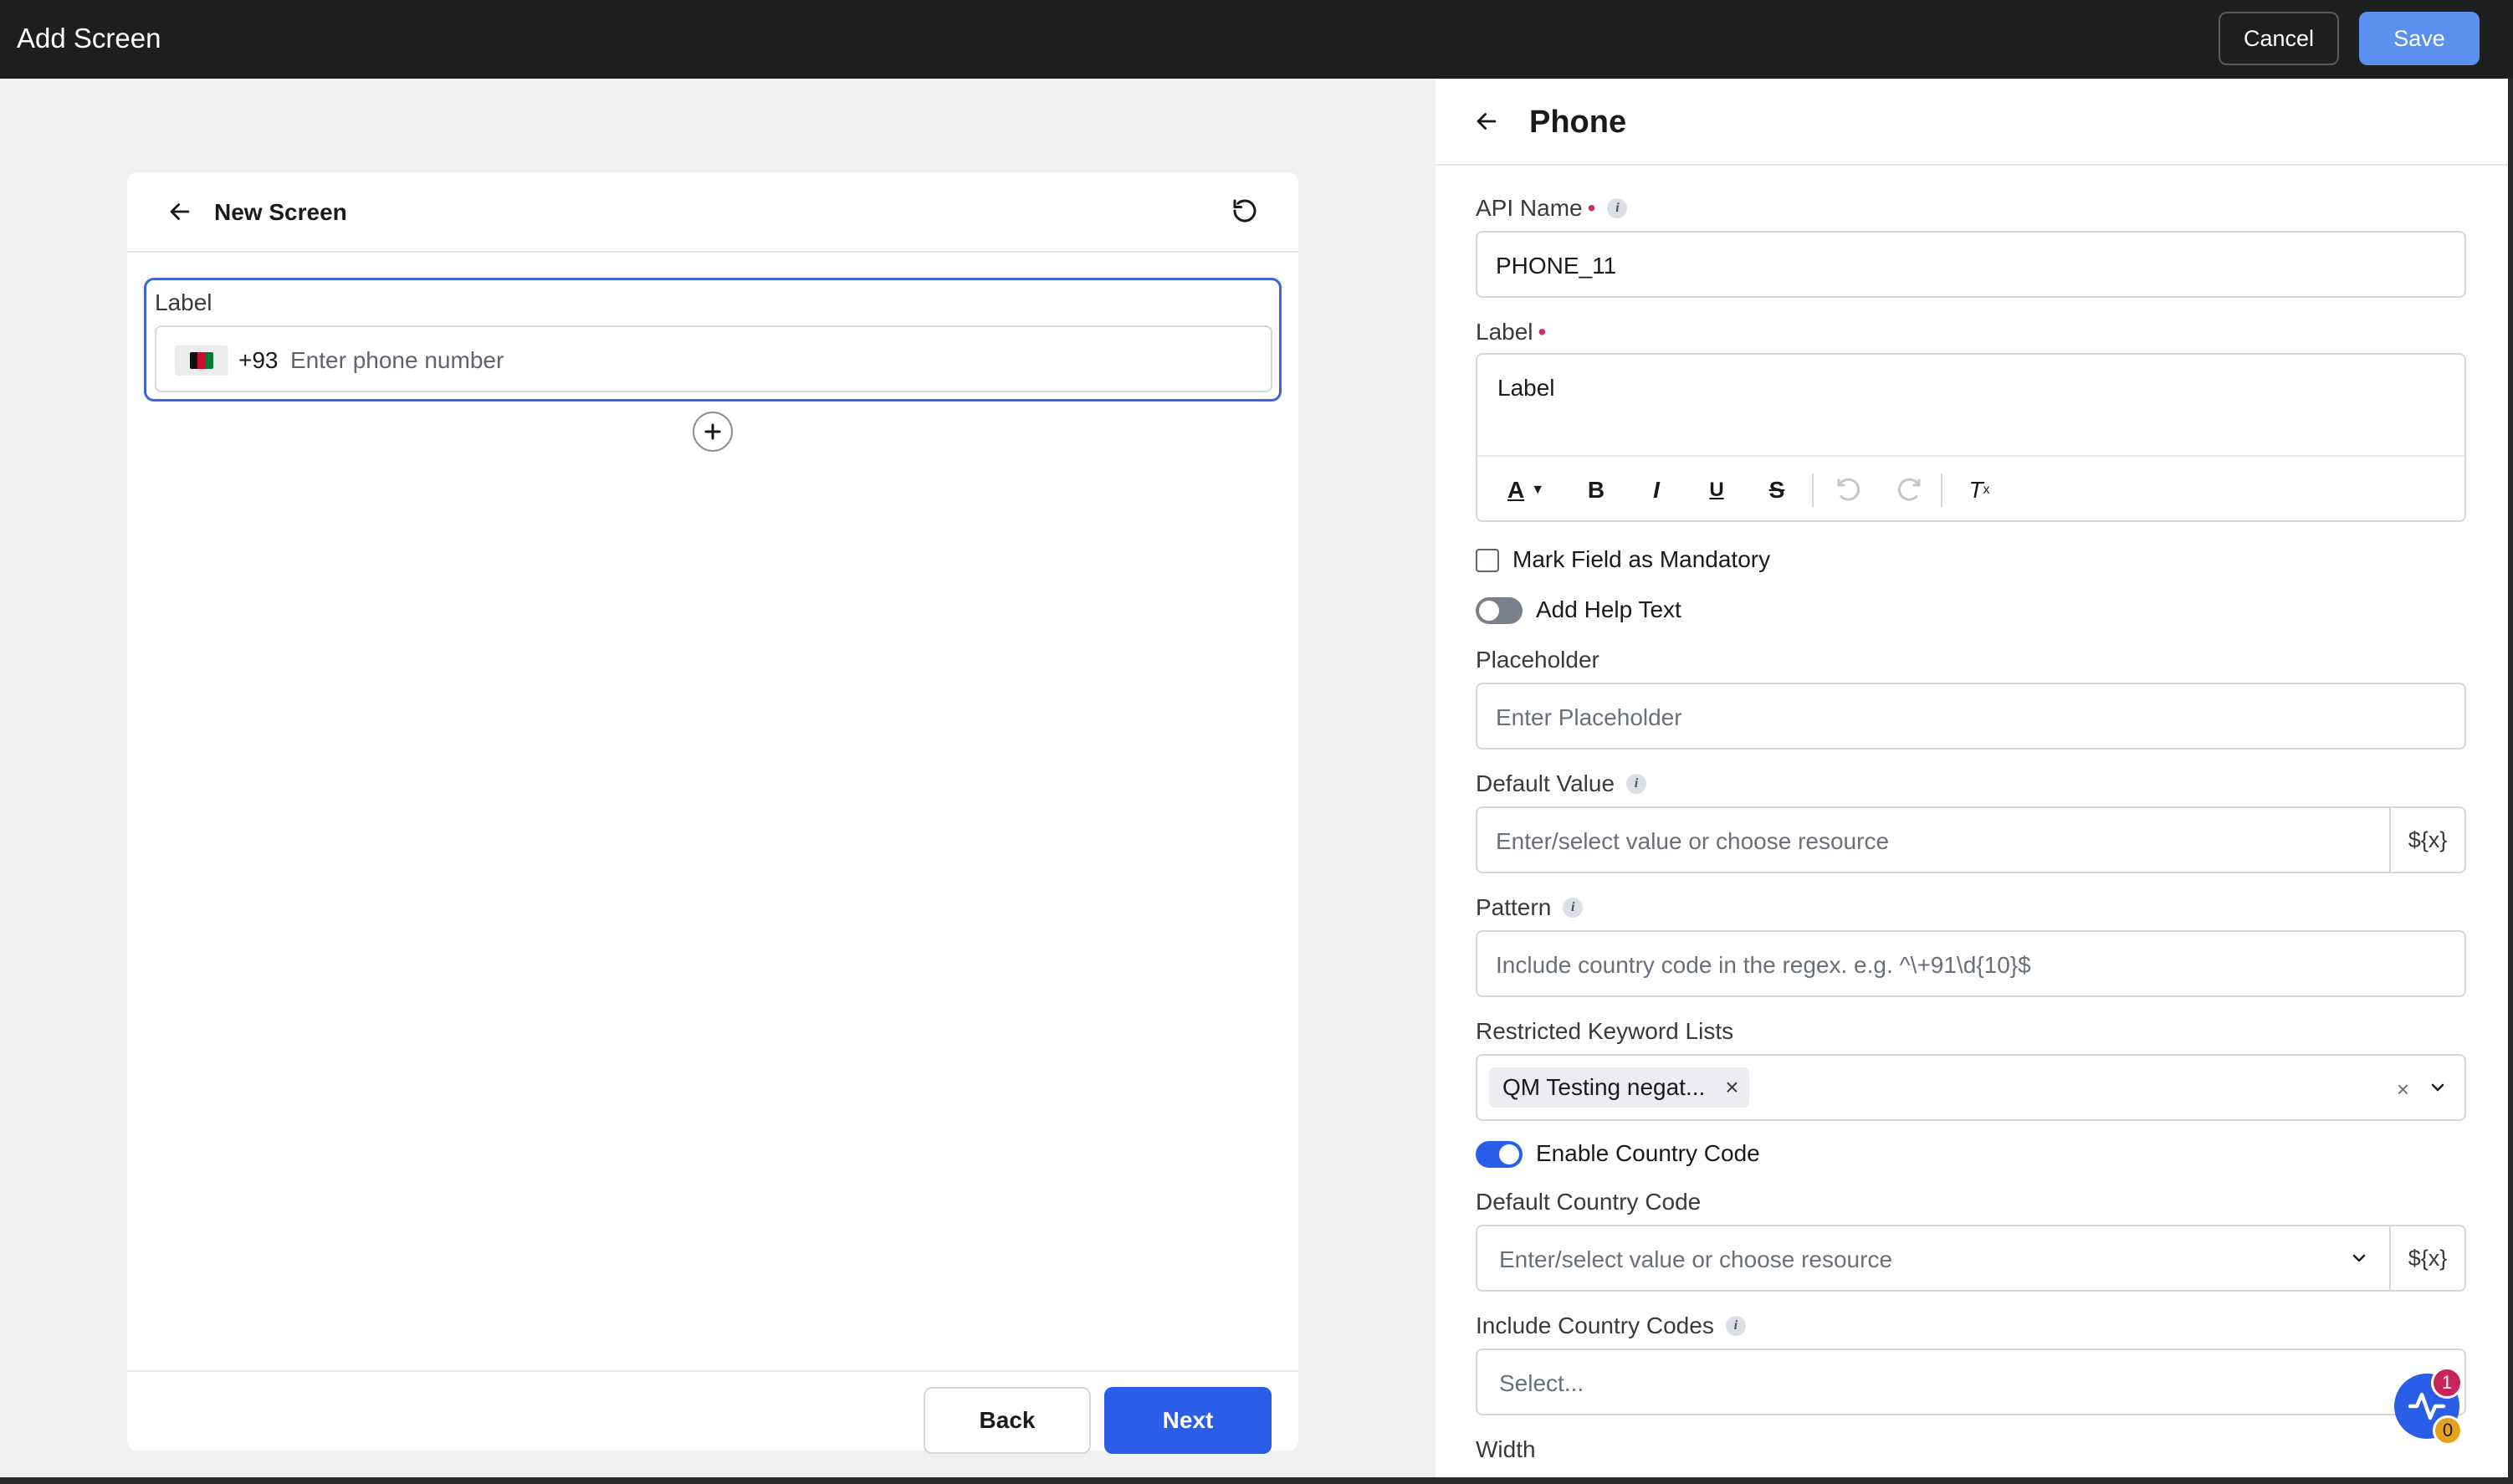 This screenshot has height=1484, width=2513. What do you see at coordinates (1642, 559) in the screenshot?
I see `mandatory-label: Mark Field as Mandatory` at bounding box center [1642, 559].